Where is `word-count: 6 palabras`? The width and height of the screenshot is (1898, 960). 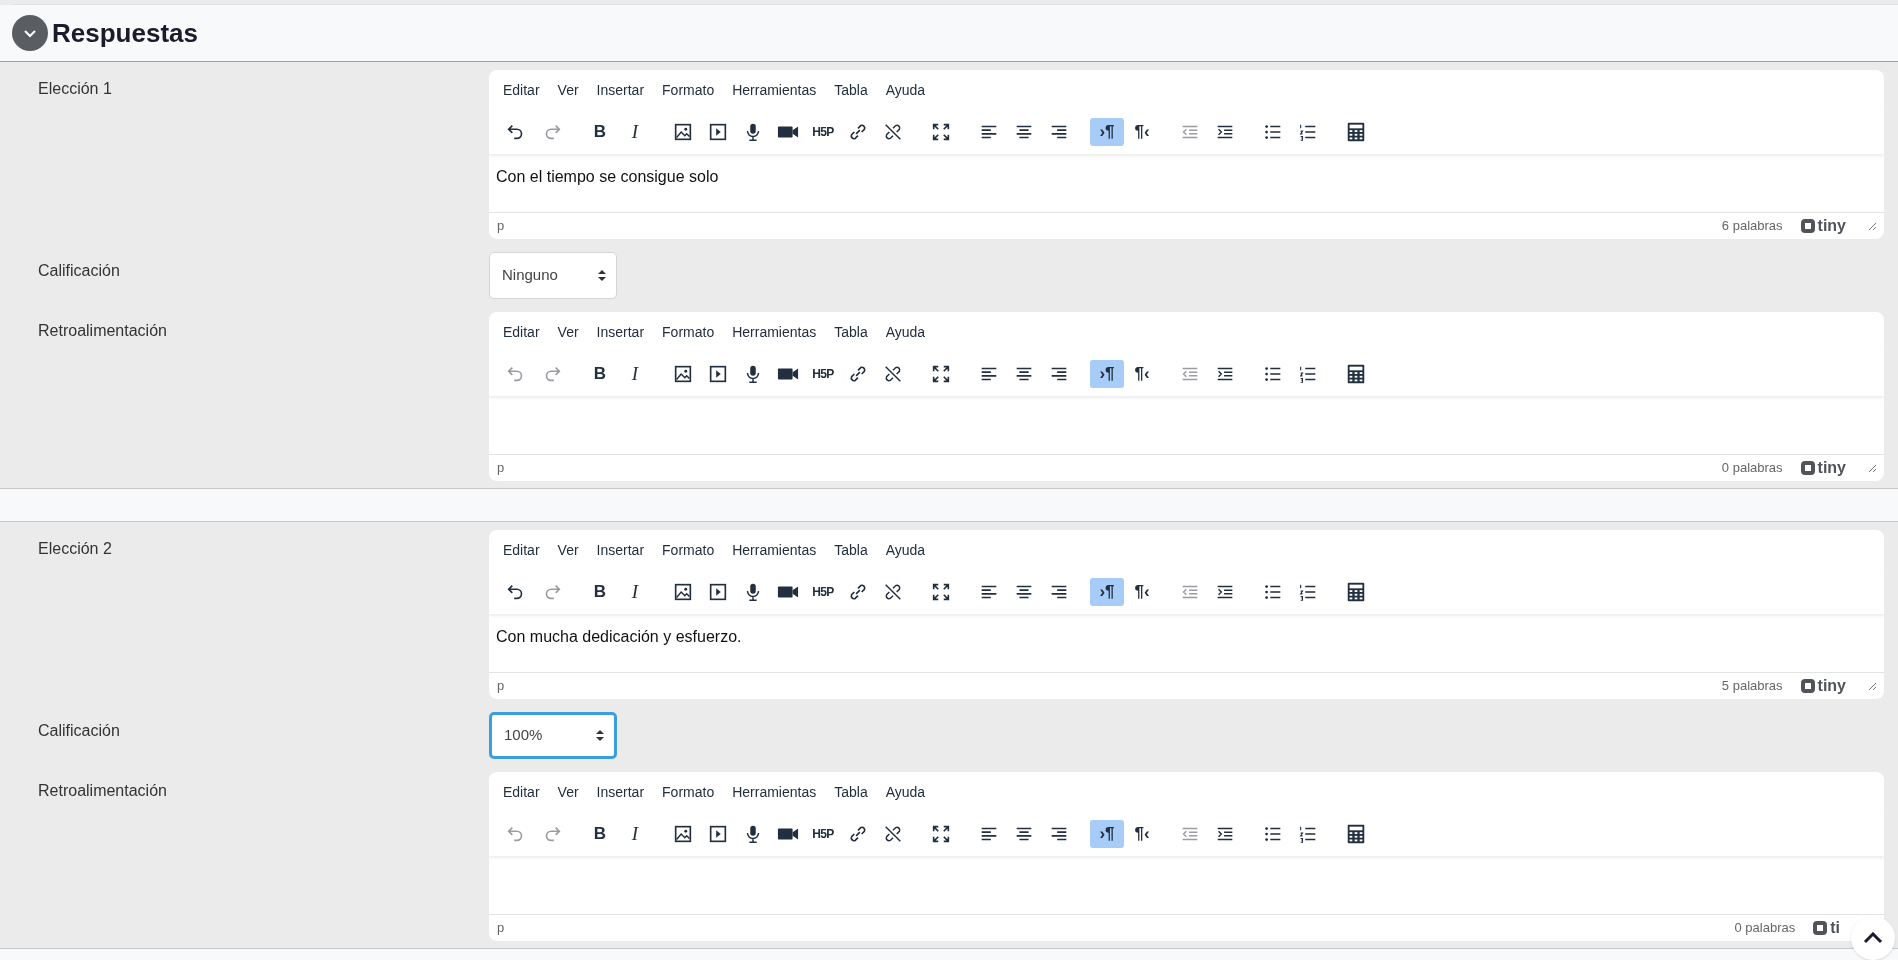
word-count: 6 palabras is located at coordinates (1752, 226).